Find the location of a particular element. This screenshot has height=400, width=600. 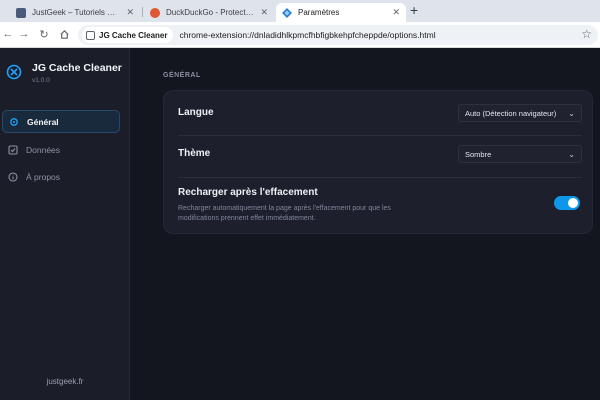

home-icon is located at coordinates (64, 34).